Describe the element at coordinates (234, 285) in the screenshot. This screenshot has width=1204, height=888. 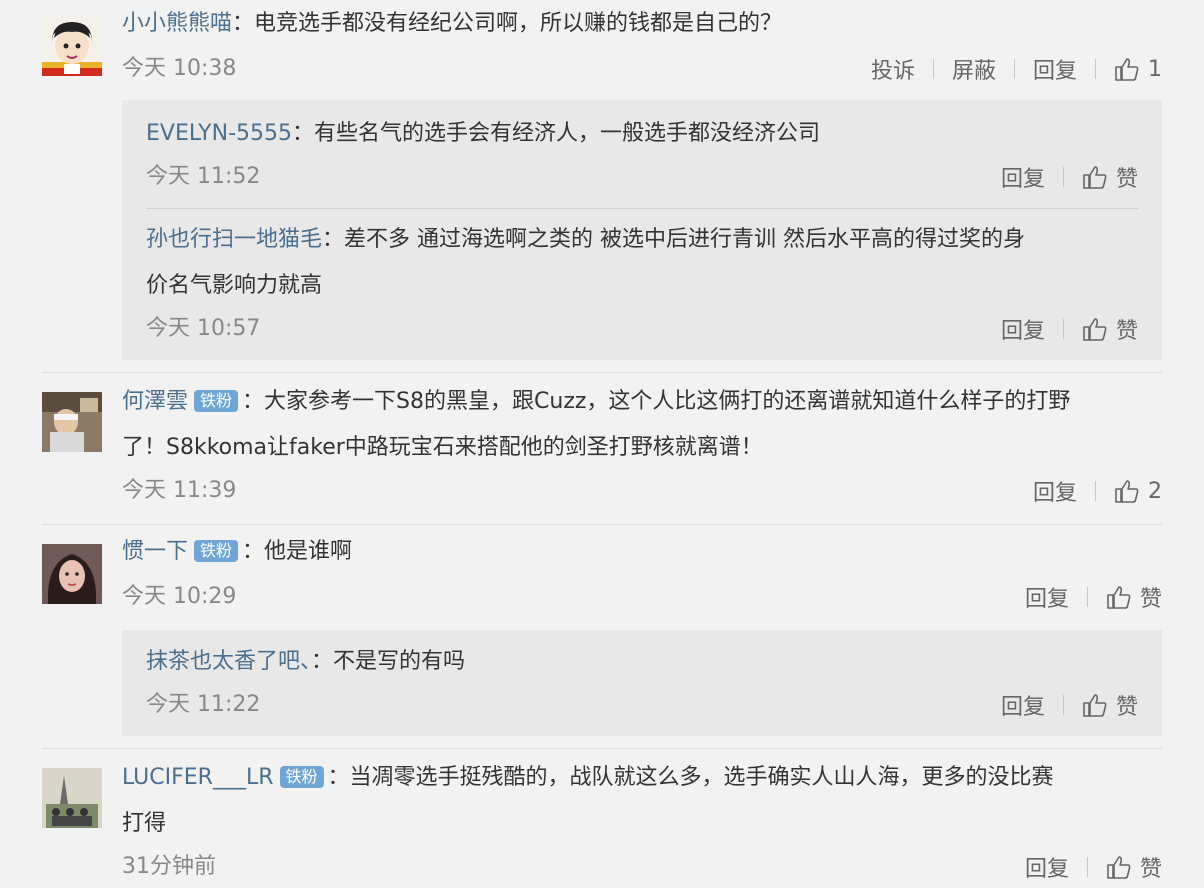
I see `reply-text-continued: 价名气影响力就高` at that location.